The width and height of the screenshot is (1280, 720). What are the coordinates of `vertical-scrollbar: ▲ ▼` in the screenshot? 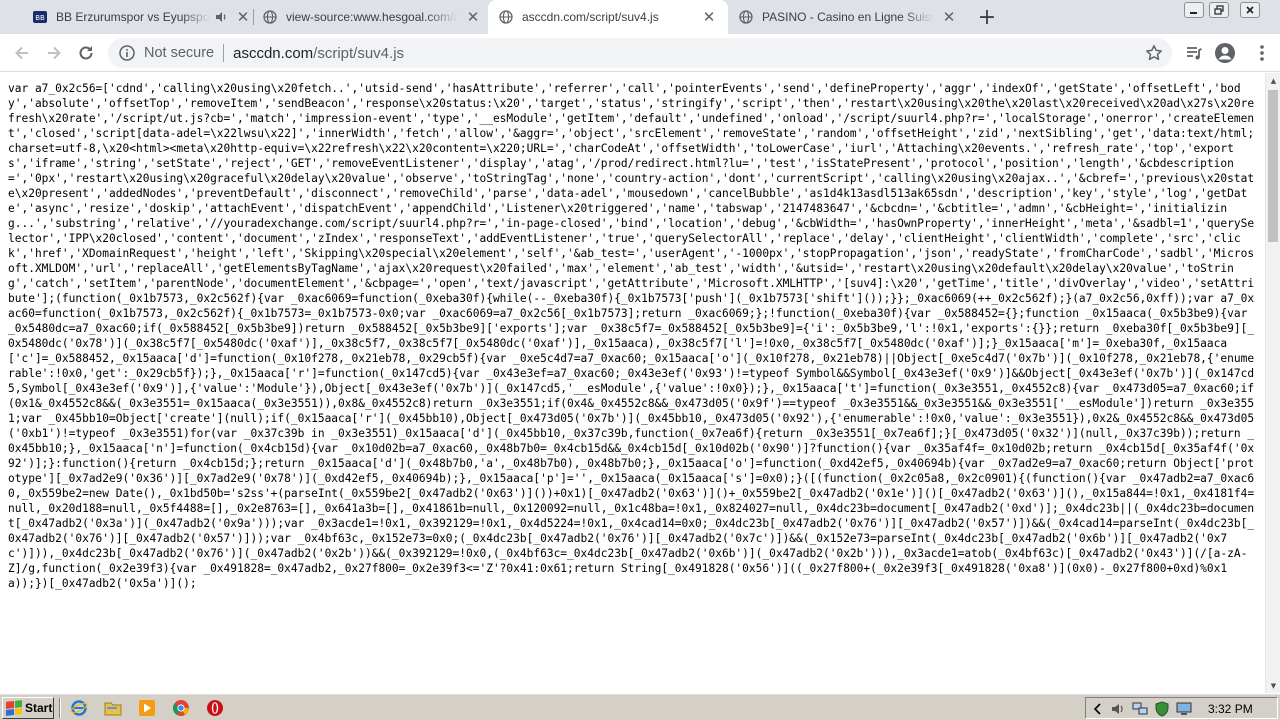 It's located at (1272, 383).